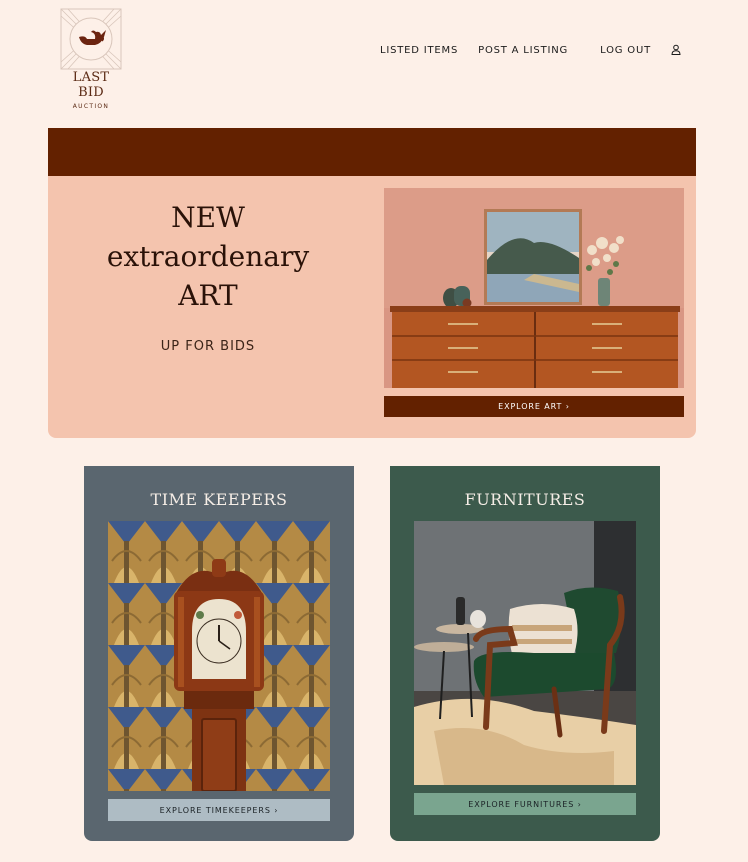 The width and height of the screenshot is (748, 862). What do you see at coordinates (208, 346) in the screenshot?
I see `hero-subtitle: UP FOR BIDS` at bounding box center [208, 346].